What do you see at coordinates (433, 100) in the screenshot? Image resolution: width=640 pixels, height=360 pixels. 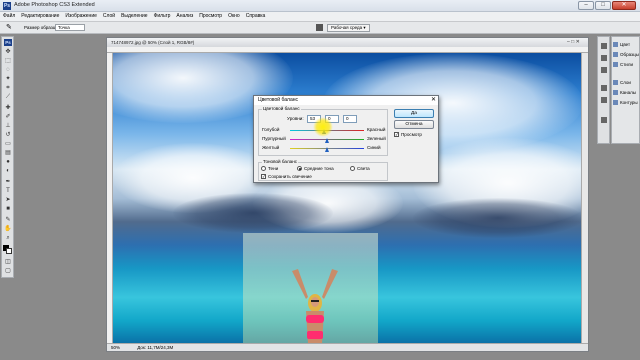 I see `dialog-close-icon: ✕` at bounding box center [433, 100].